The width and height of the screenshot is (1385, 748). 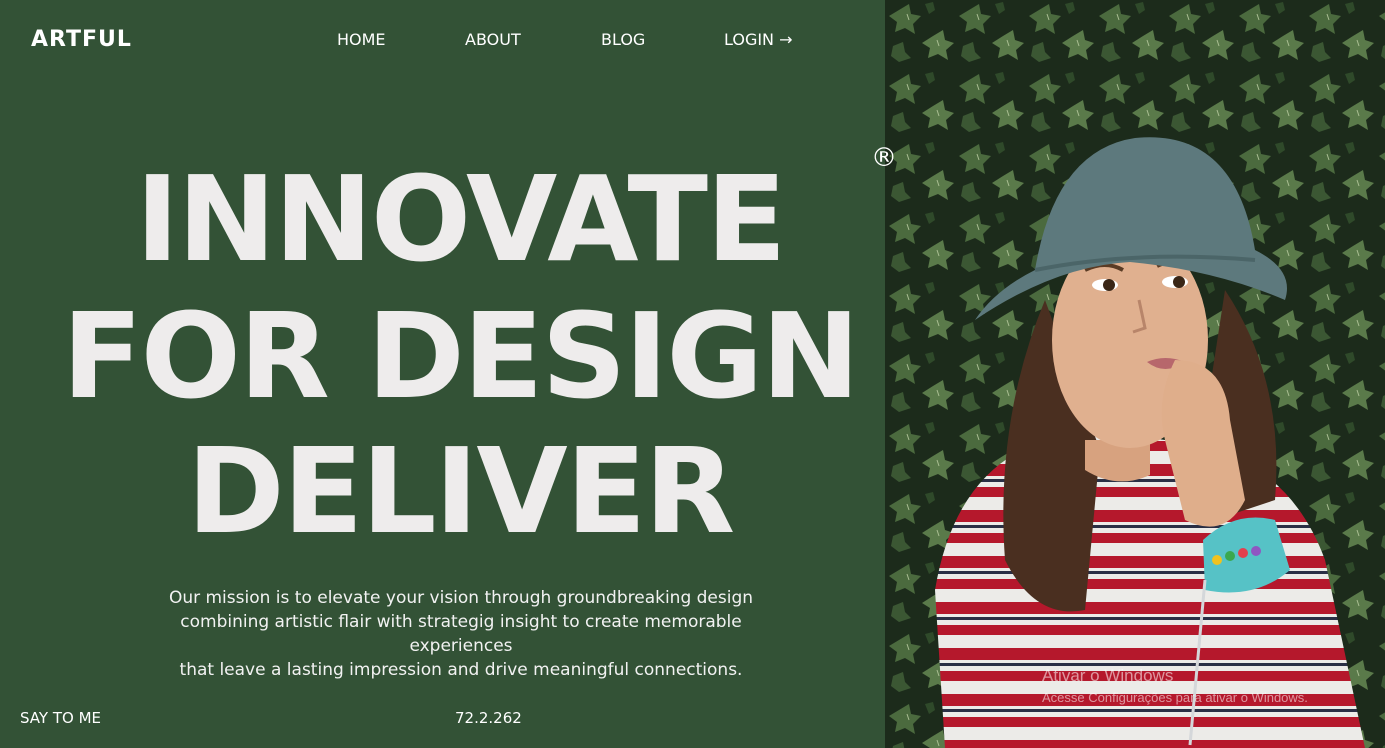 I want to click on watermark-title: Ativar o Windows, so click(x=1108, y=675).